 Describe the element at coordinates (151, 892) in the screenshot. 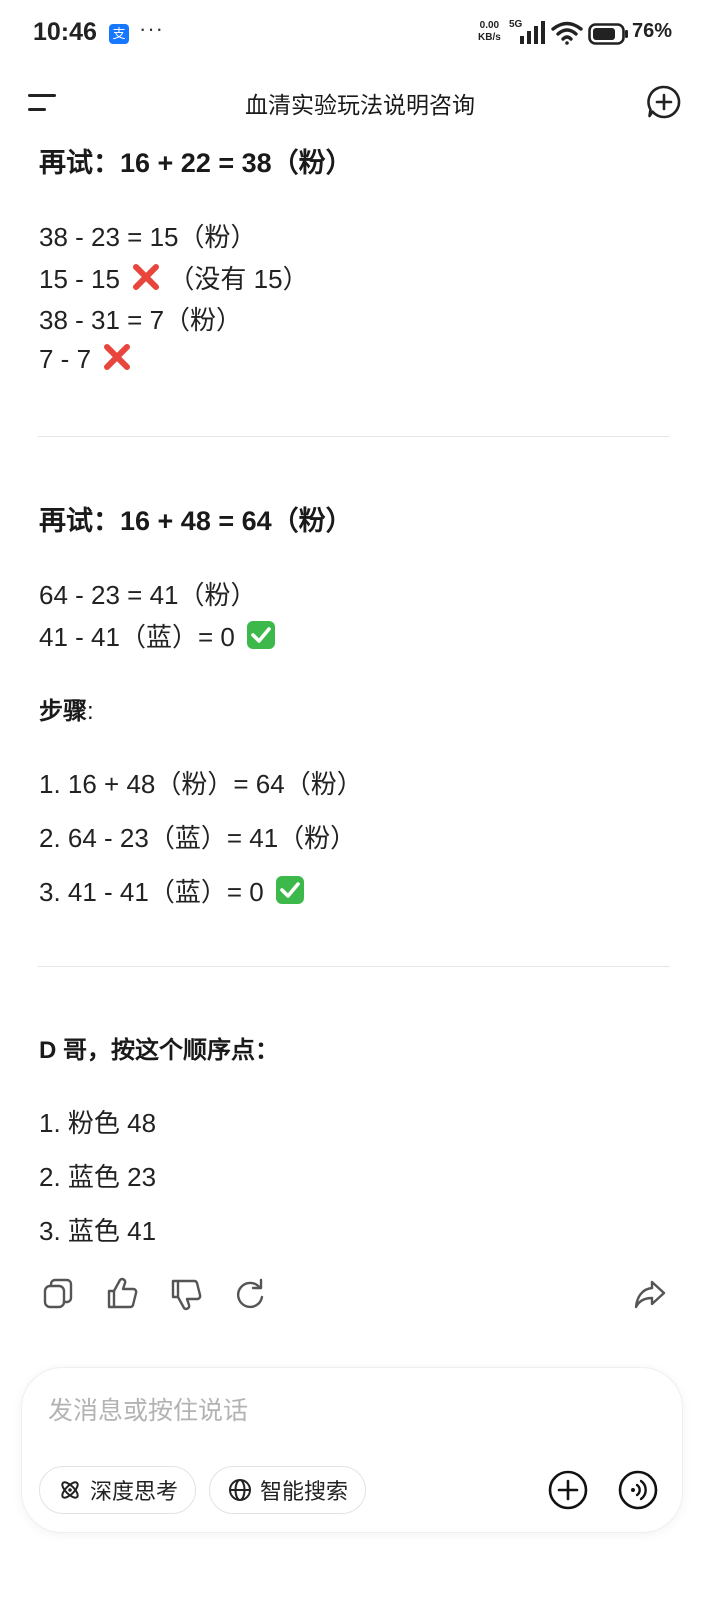

I see `step-text: 3. 41 - 41（蓝）= 0` at that location.